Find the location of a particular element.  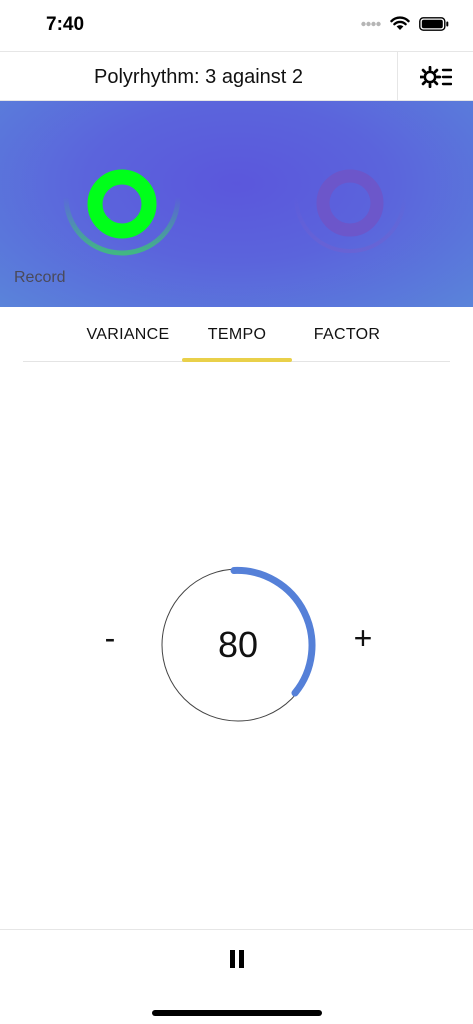

increase-tempo-button: + is located at coordinates (363, 640).